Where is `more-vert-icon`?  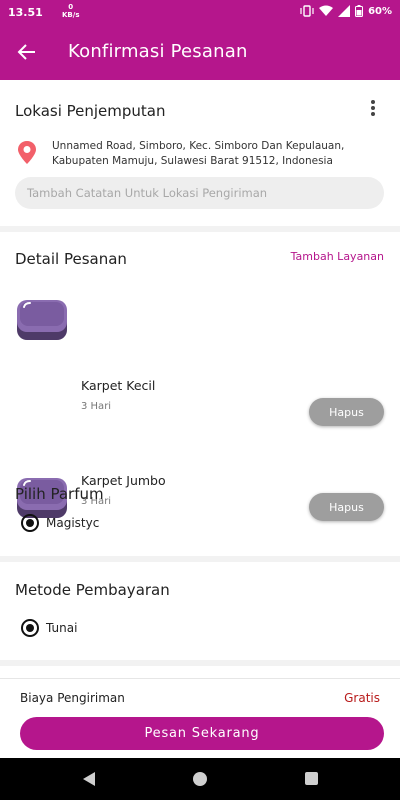
more-vert-icon is located at coordinates (373, 109).